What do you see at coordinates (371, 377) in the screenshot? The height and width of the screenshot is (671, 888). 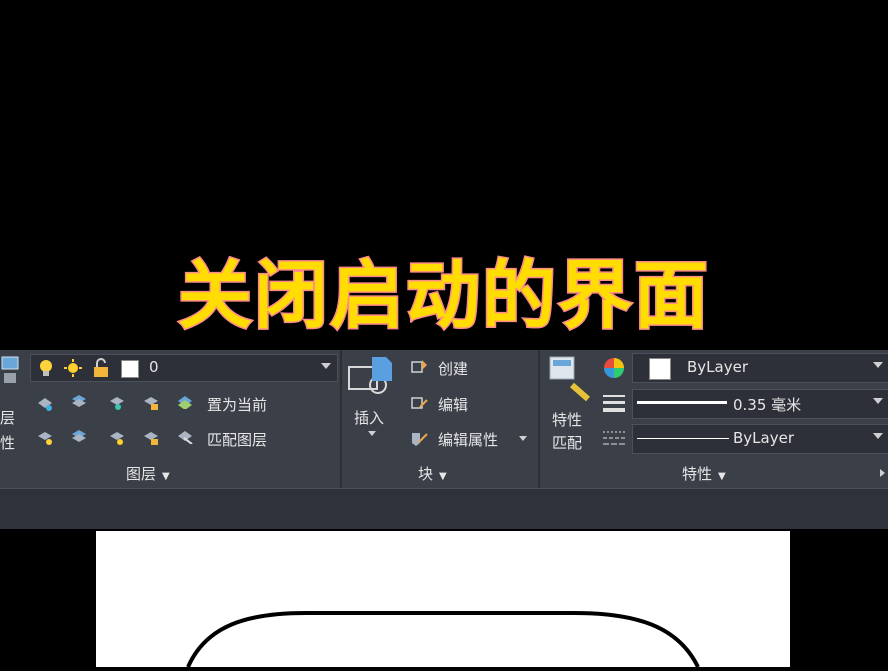 I see `insert-block-icon` at bounding box center [371, 377].